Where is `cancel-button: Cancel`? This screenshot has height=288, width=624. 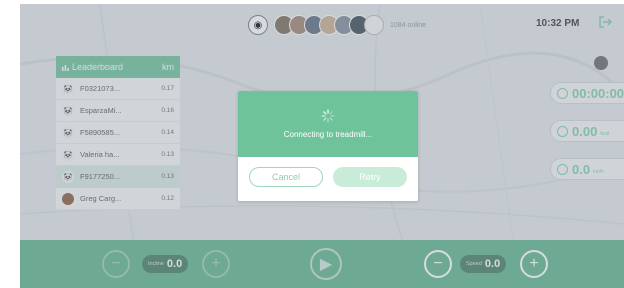 cancel-button: Cancel is located at coordinates (286, 177).